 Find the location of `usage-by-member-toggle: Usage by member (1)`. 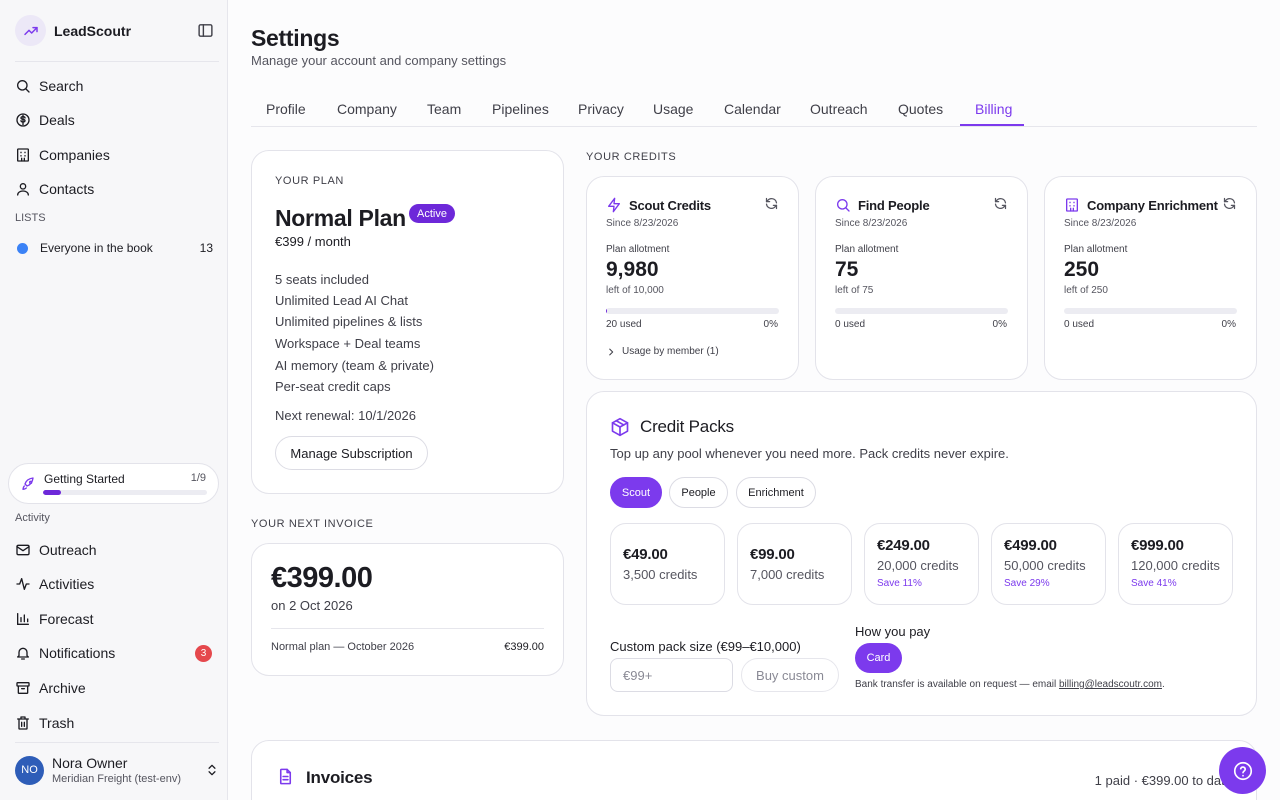

usage-by-member-toggle: Usage by member (1) is located at coordinates (662, 351).